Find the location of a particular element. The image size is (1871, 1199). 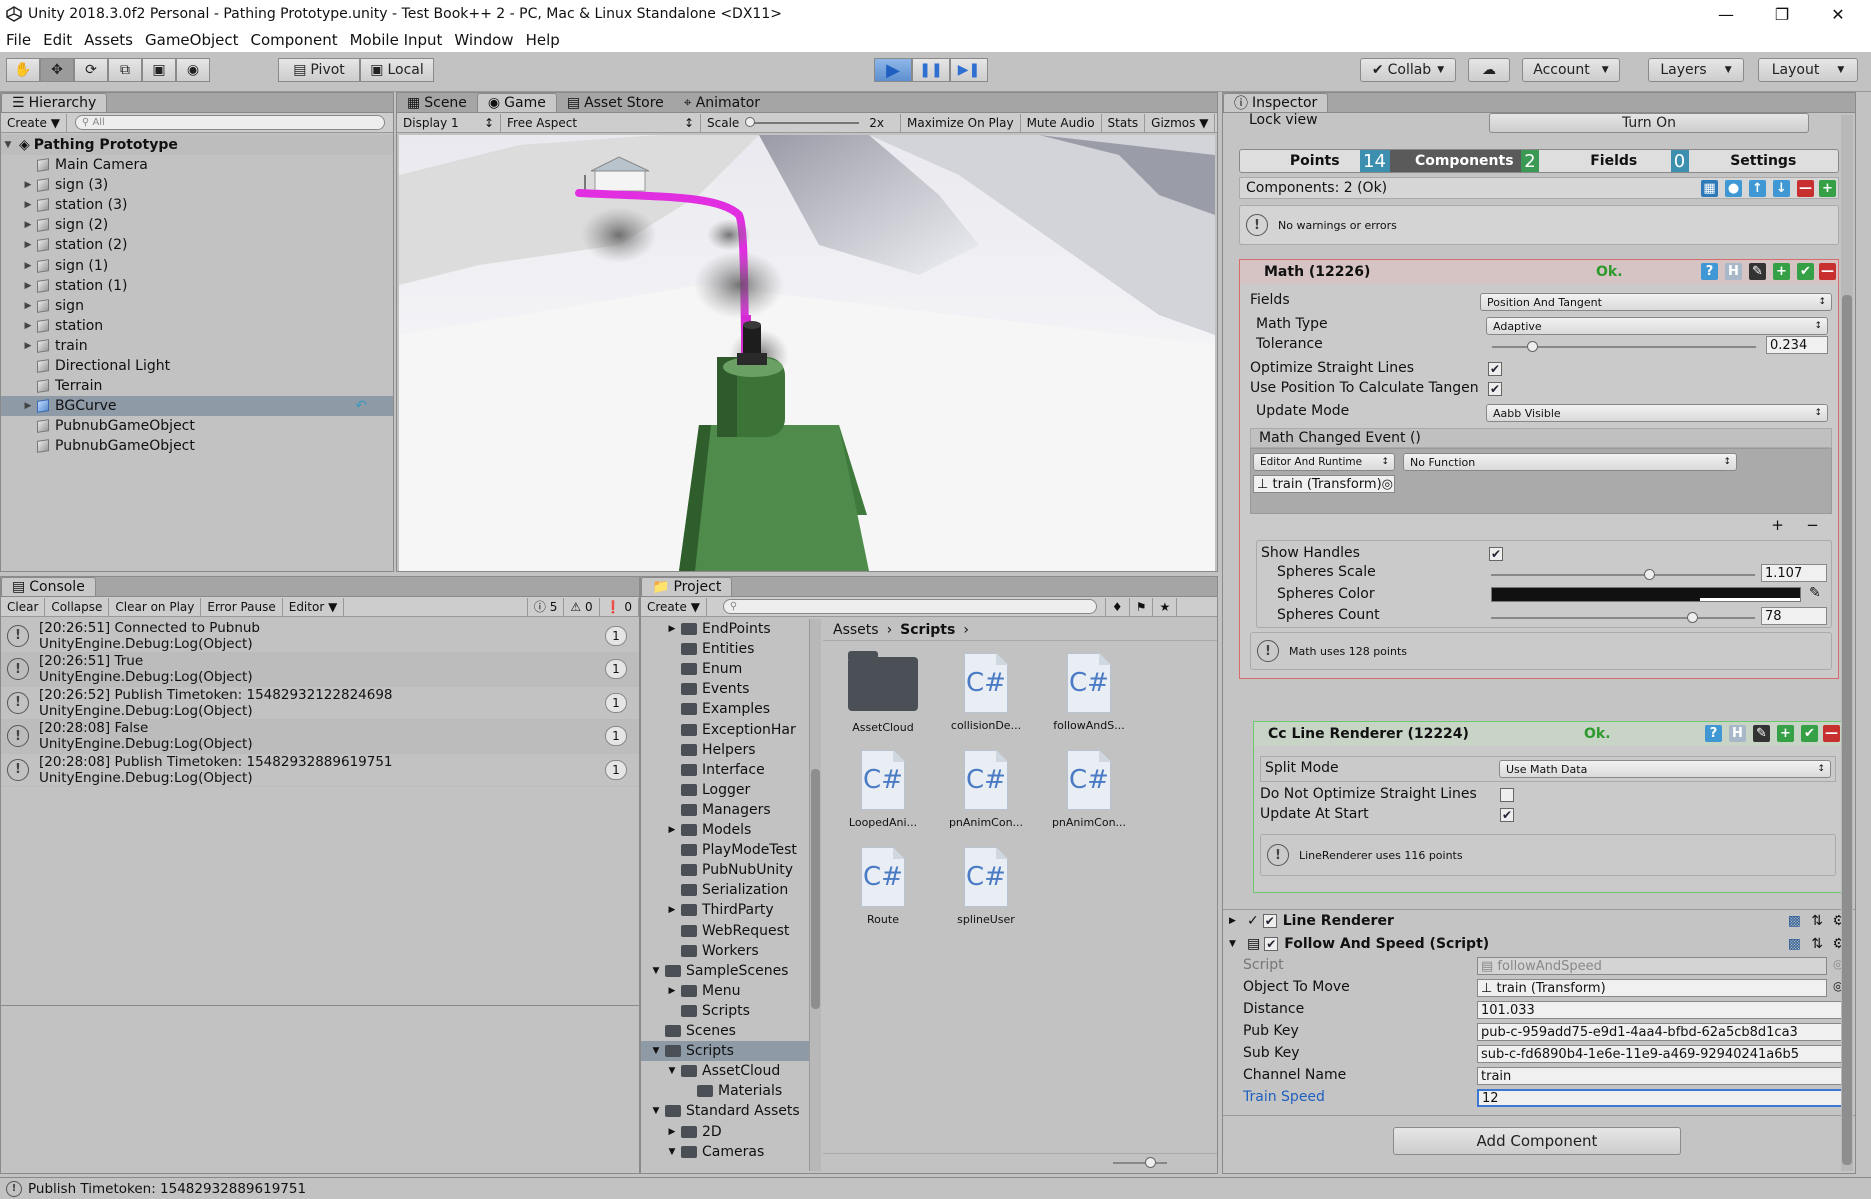

minimize-icon: — is located at coordinates (1726, 14).